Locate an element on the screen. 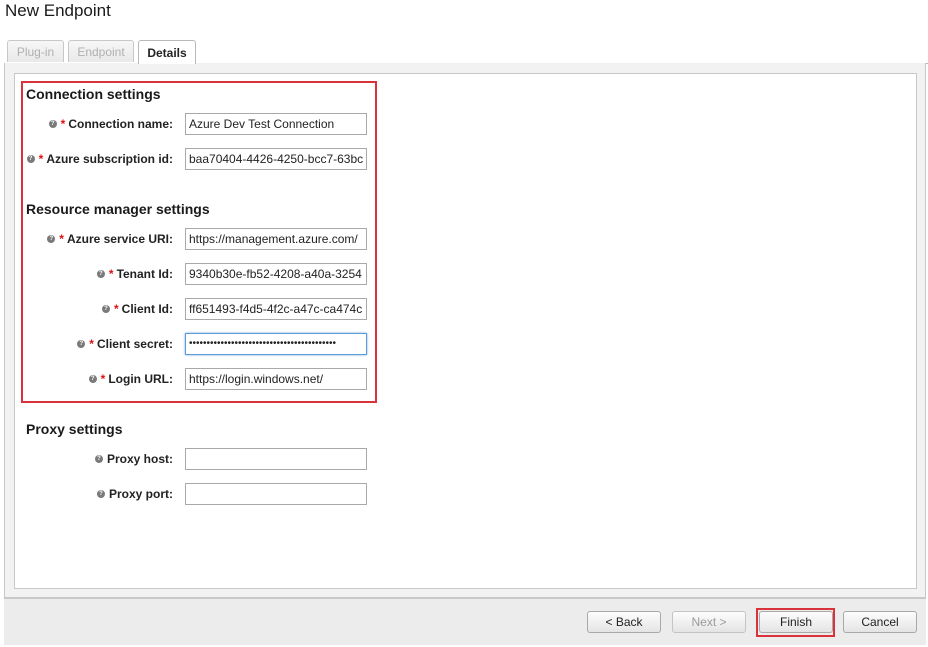 Image resolution: width=928 pixels, height=647 pixels. client-secret-label: ? * Client secret: is located at coordinates (125, 344).